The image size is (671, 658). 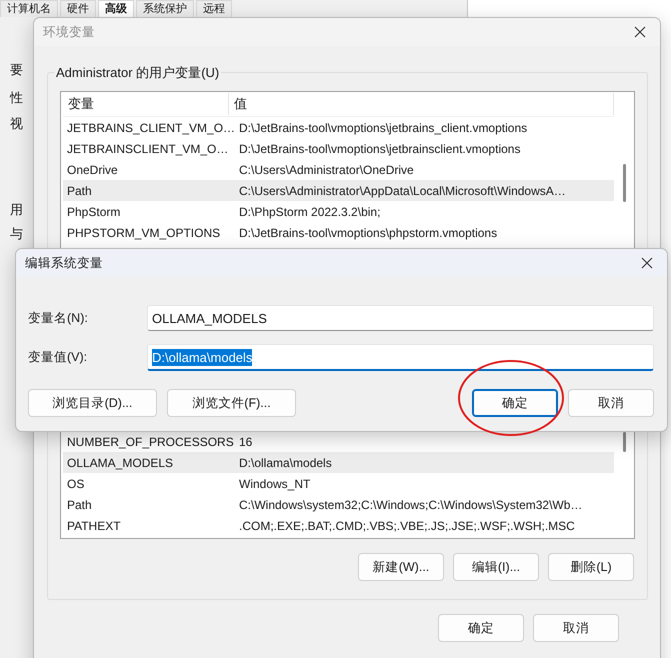 What do you see at coordinates (94, 526) in the screenshot?
I see `variable-name: PATHEXT` at bounding box center [94, 526].